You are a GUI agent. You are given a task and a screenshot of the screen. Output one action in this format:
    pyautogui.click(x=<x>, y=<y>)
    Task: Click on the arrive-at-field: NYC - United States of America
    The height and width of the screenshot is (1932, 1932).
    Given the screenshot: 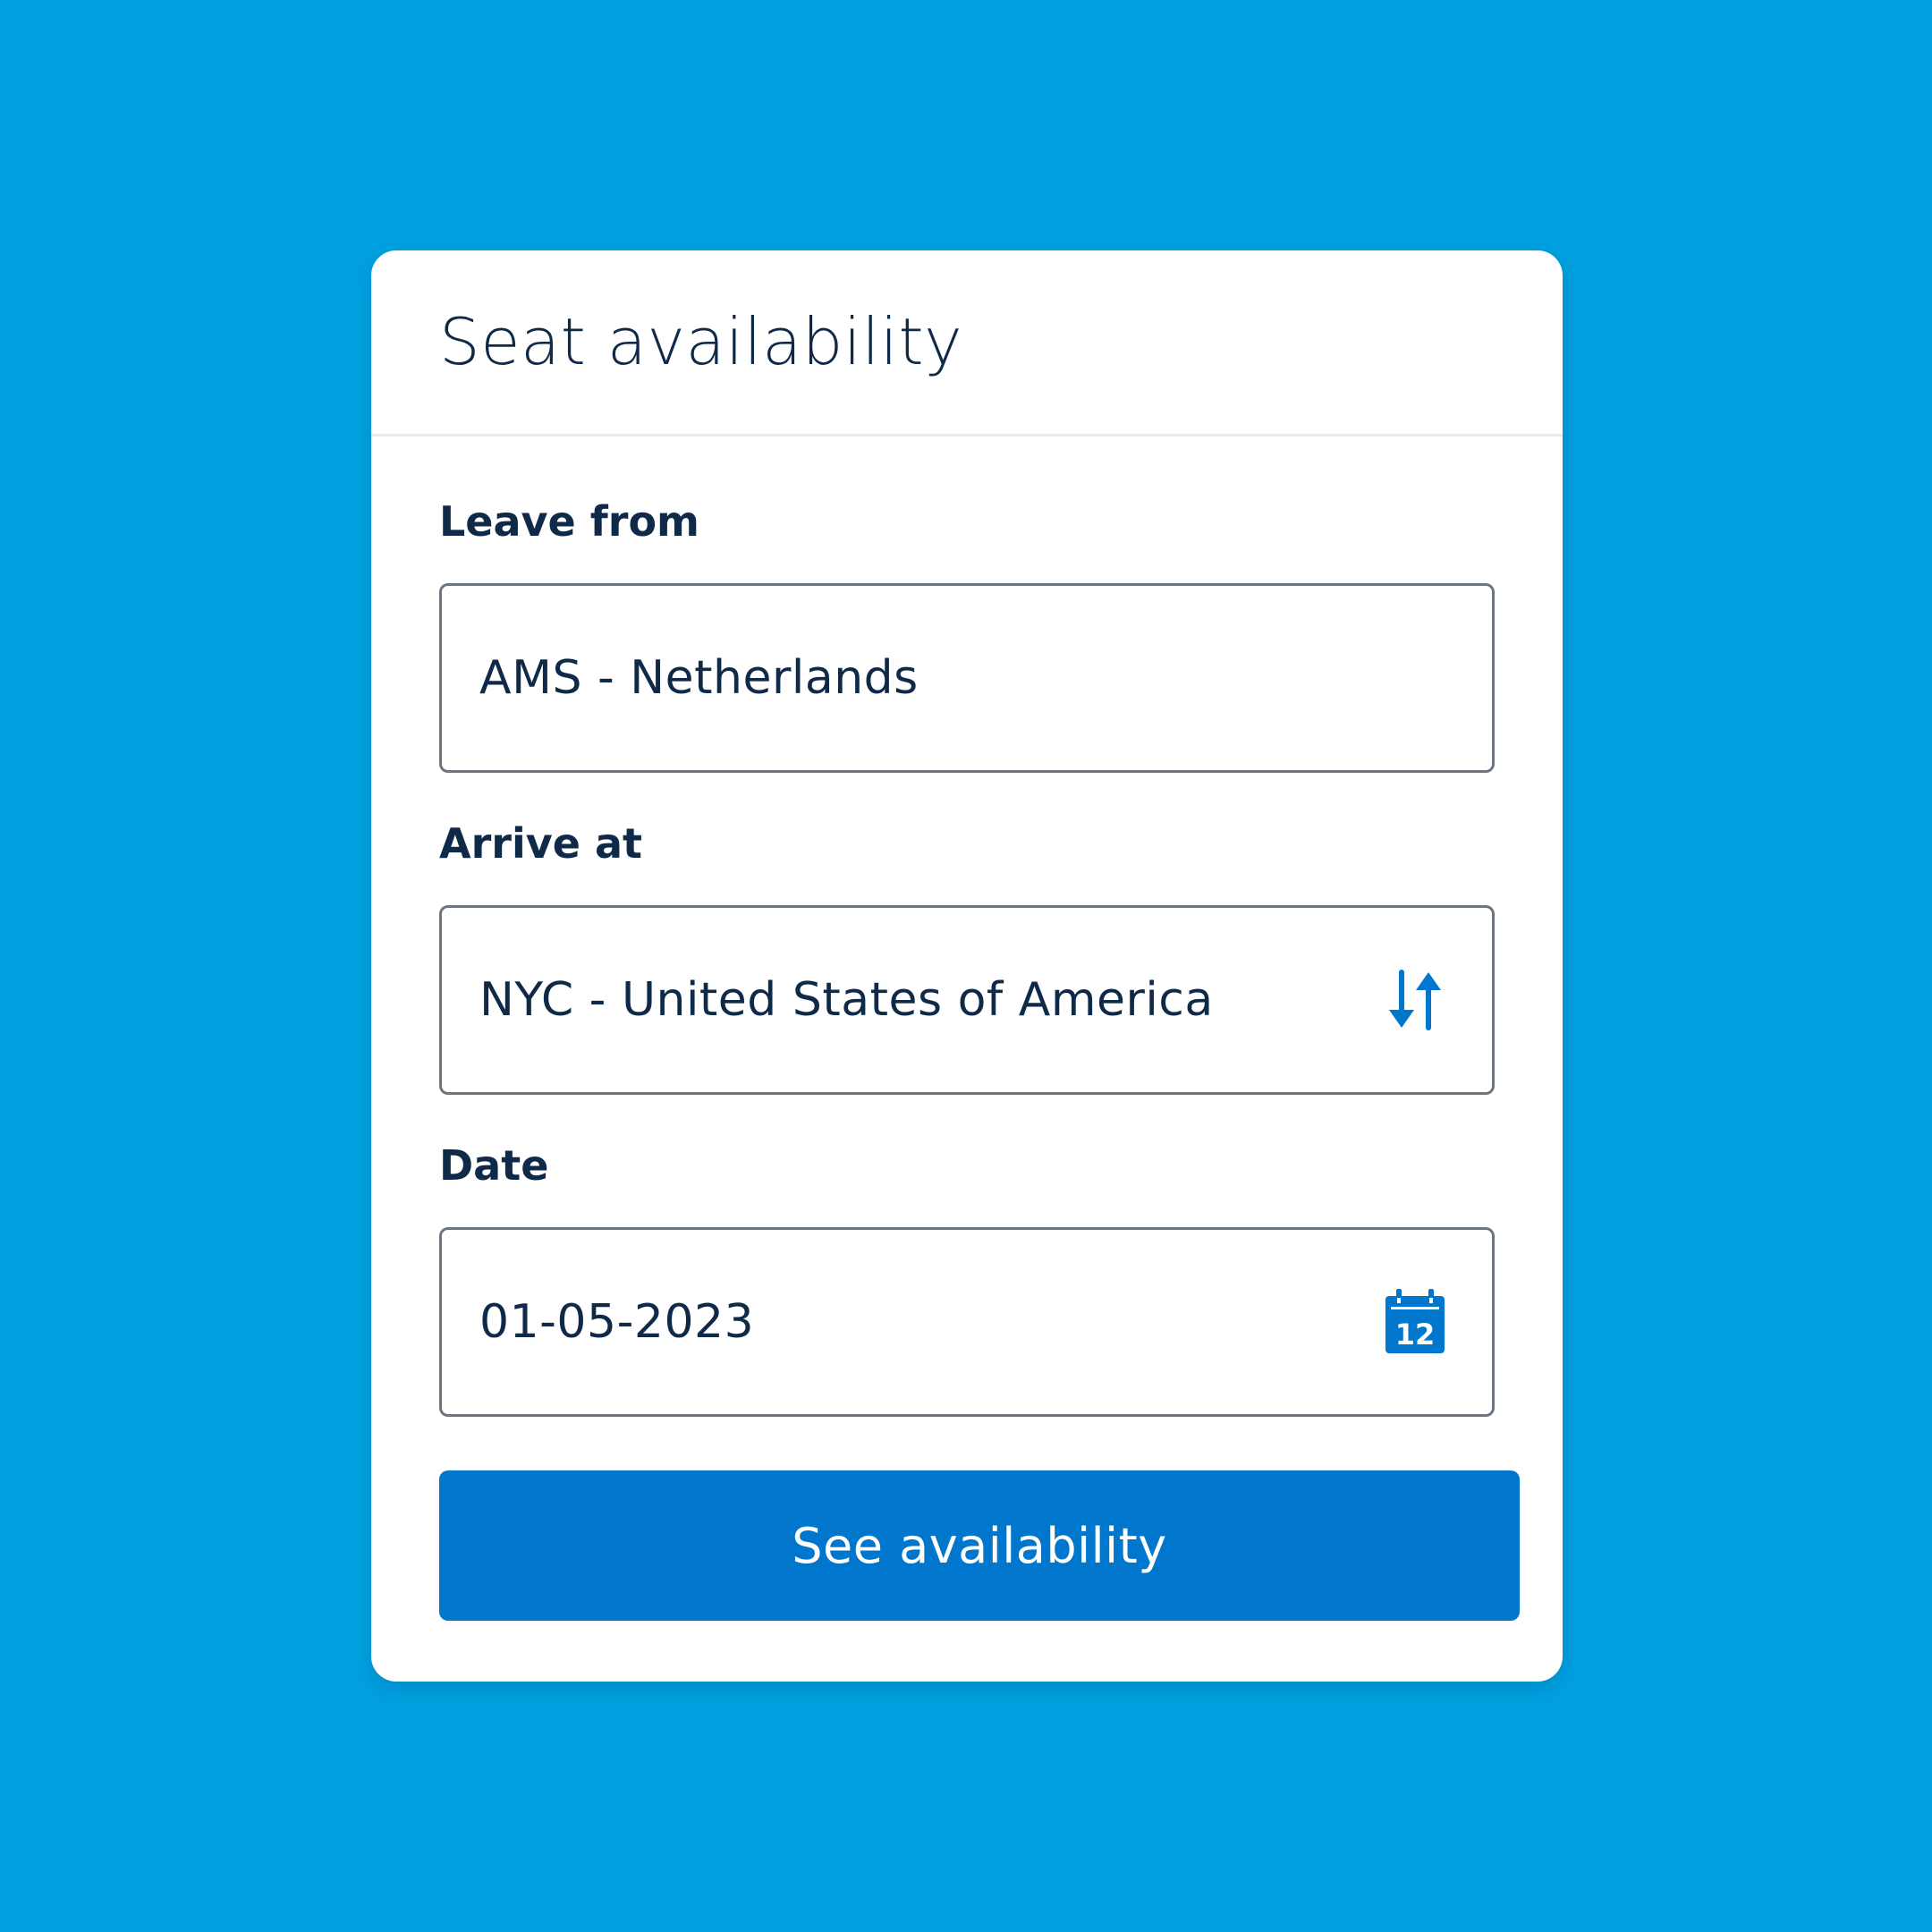 What is the action you would take?
    pyautogui.click(x=967, y=1000)
    